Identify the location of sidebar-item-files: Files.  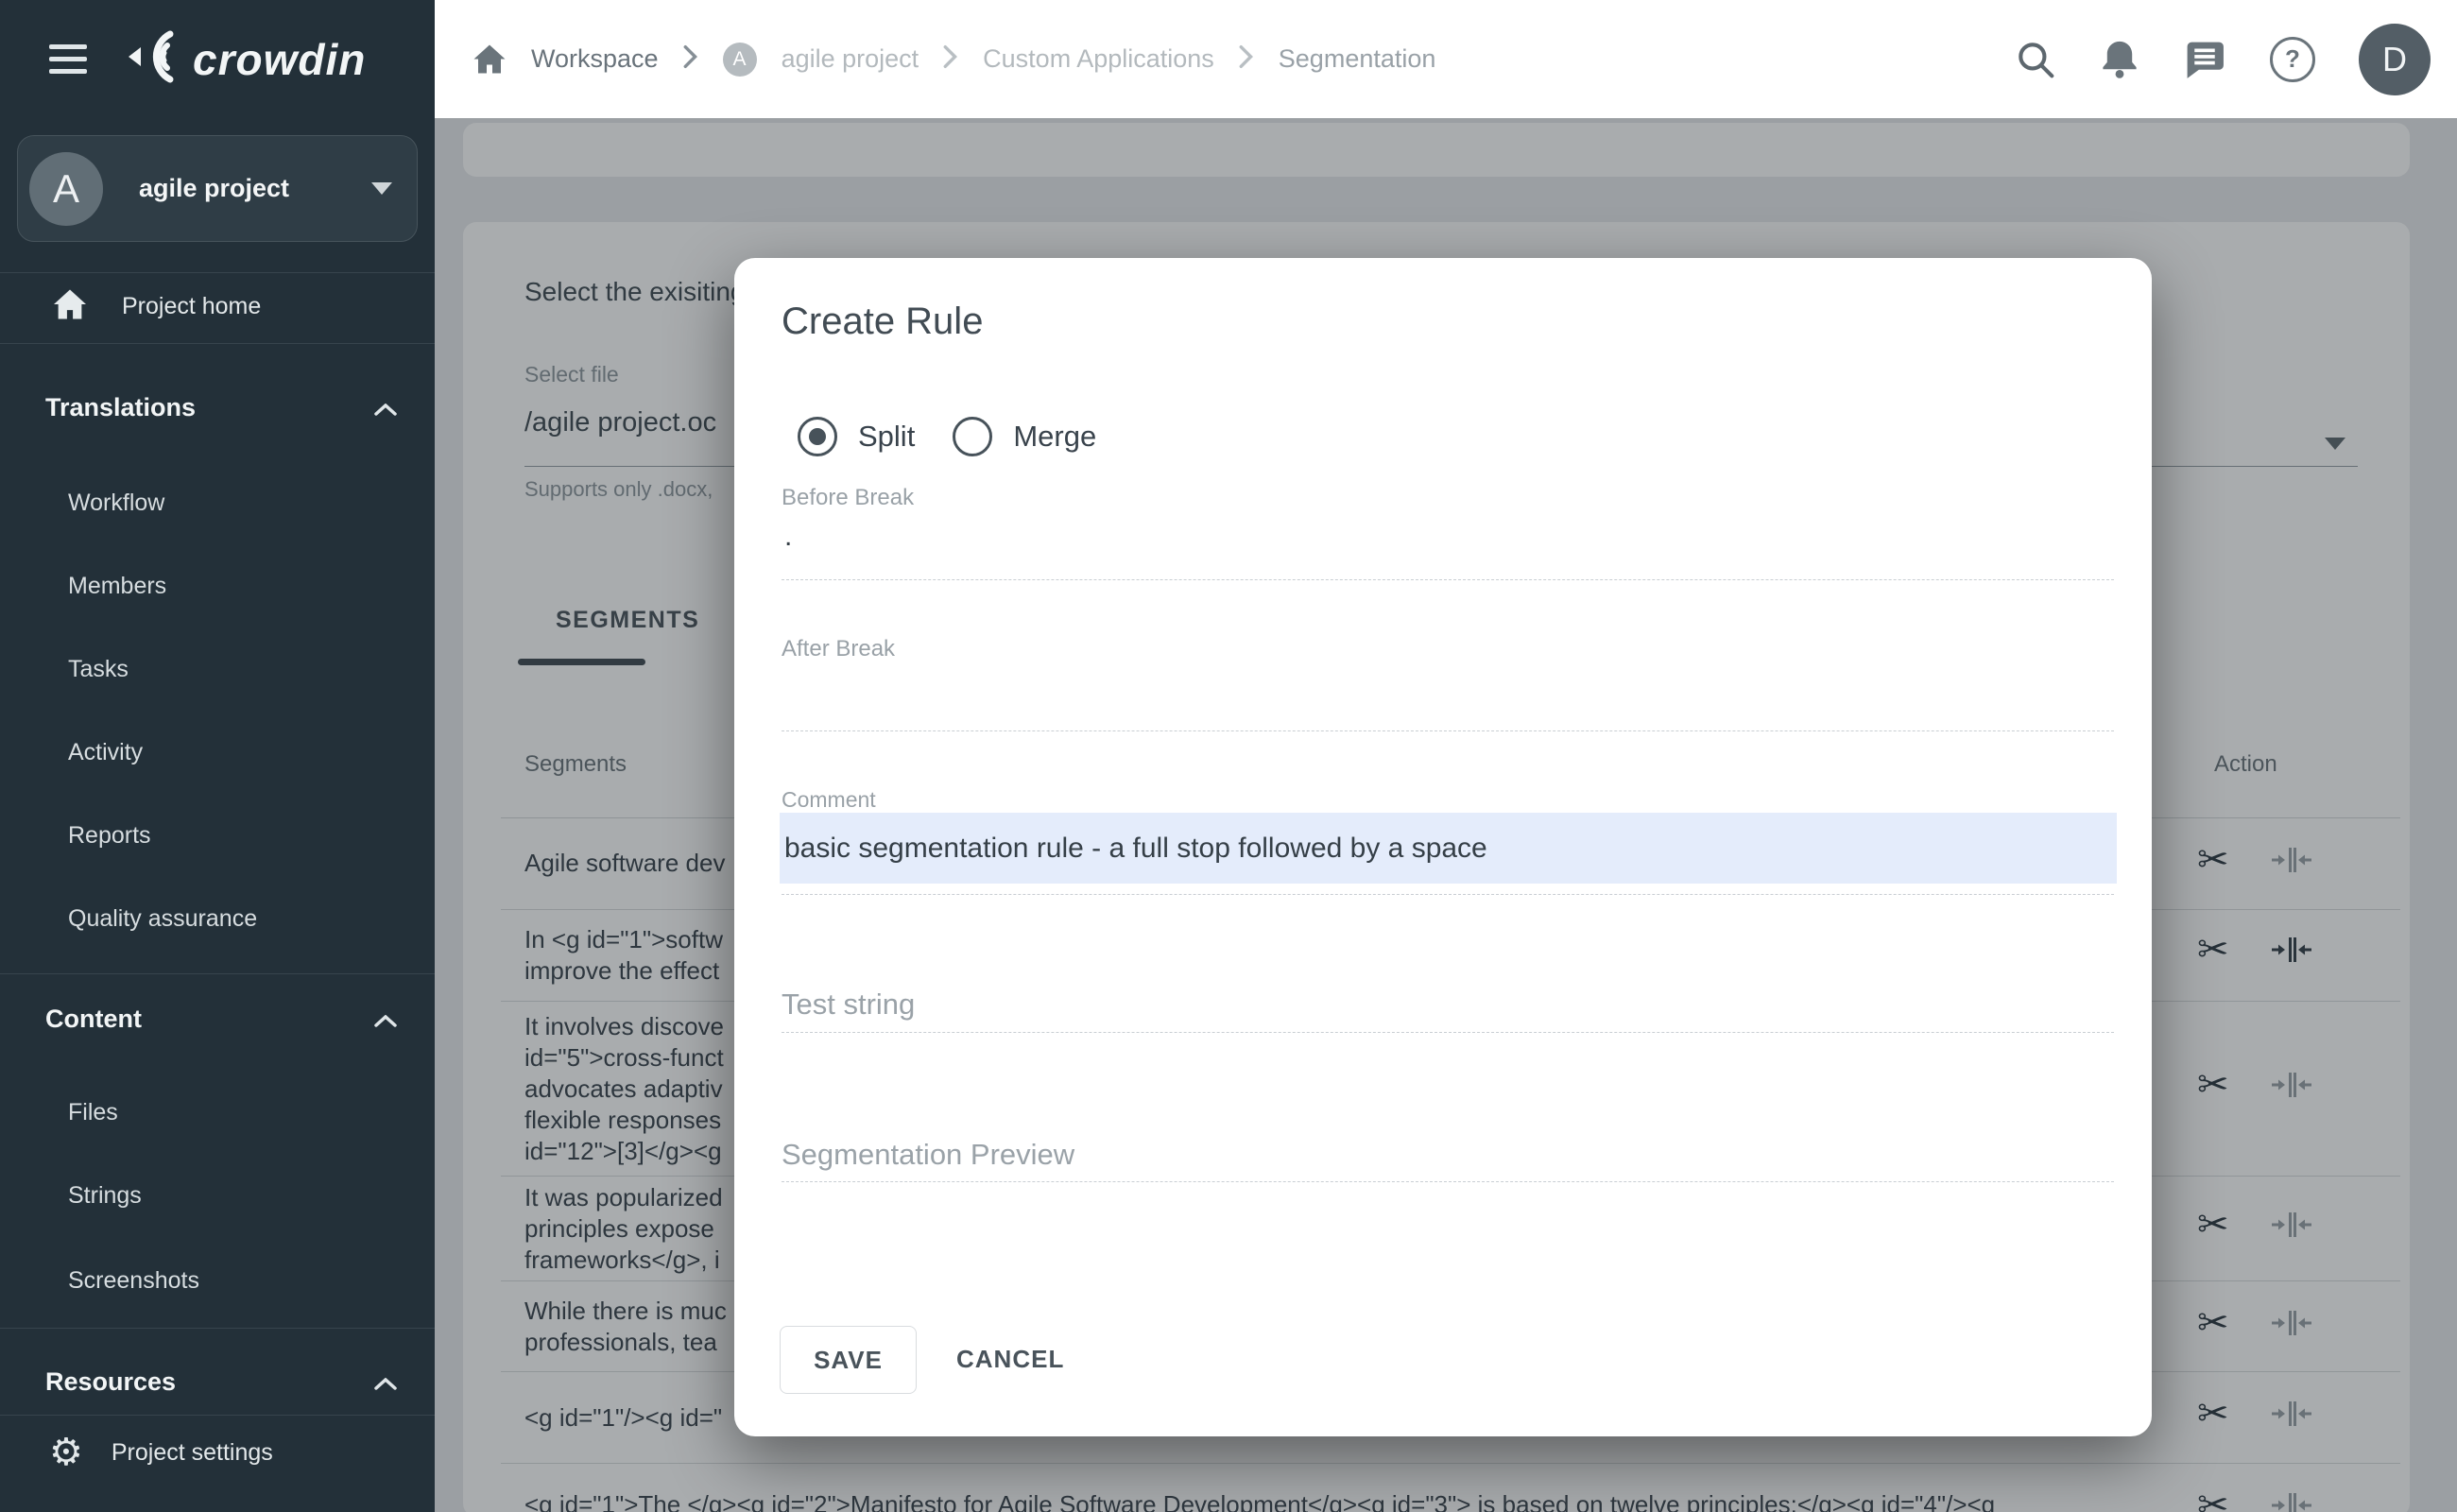
(217, 1112).